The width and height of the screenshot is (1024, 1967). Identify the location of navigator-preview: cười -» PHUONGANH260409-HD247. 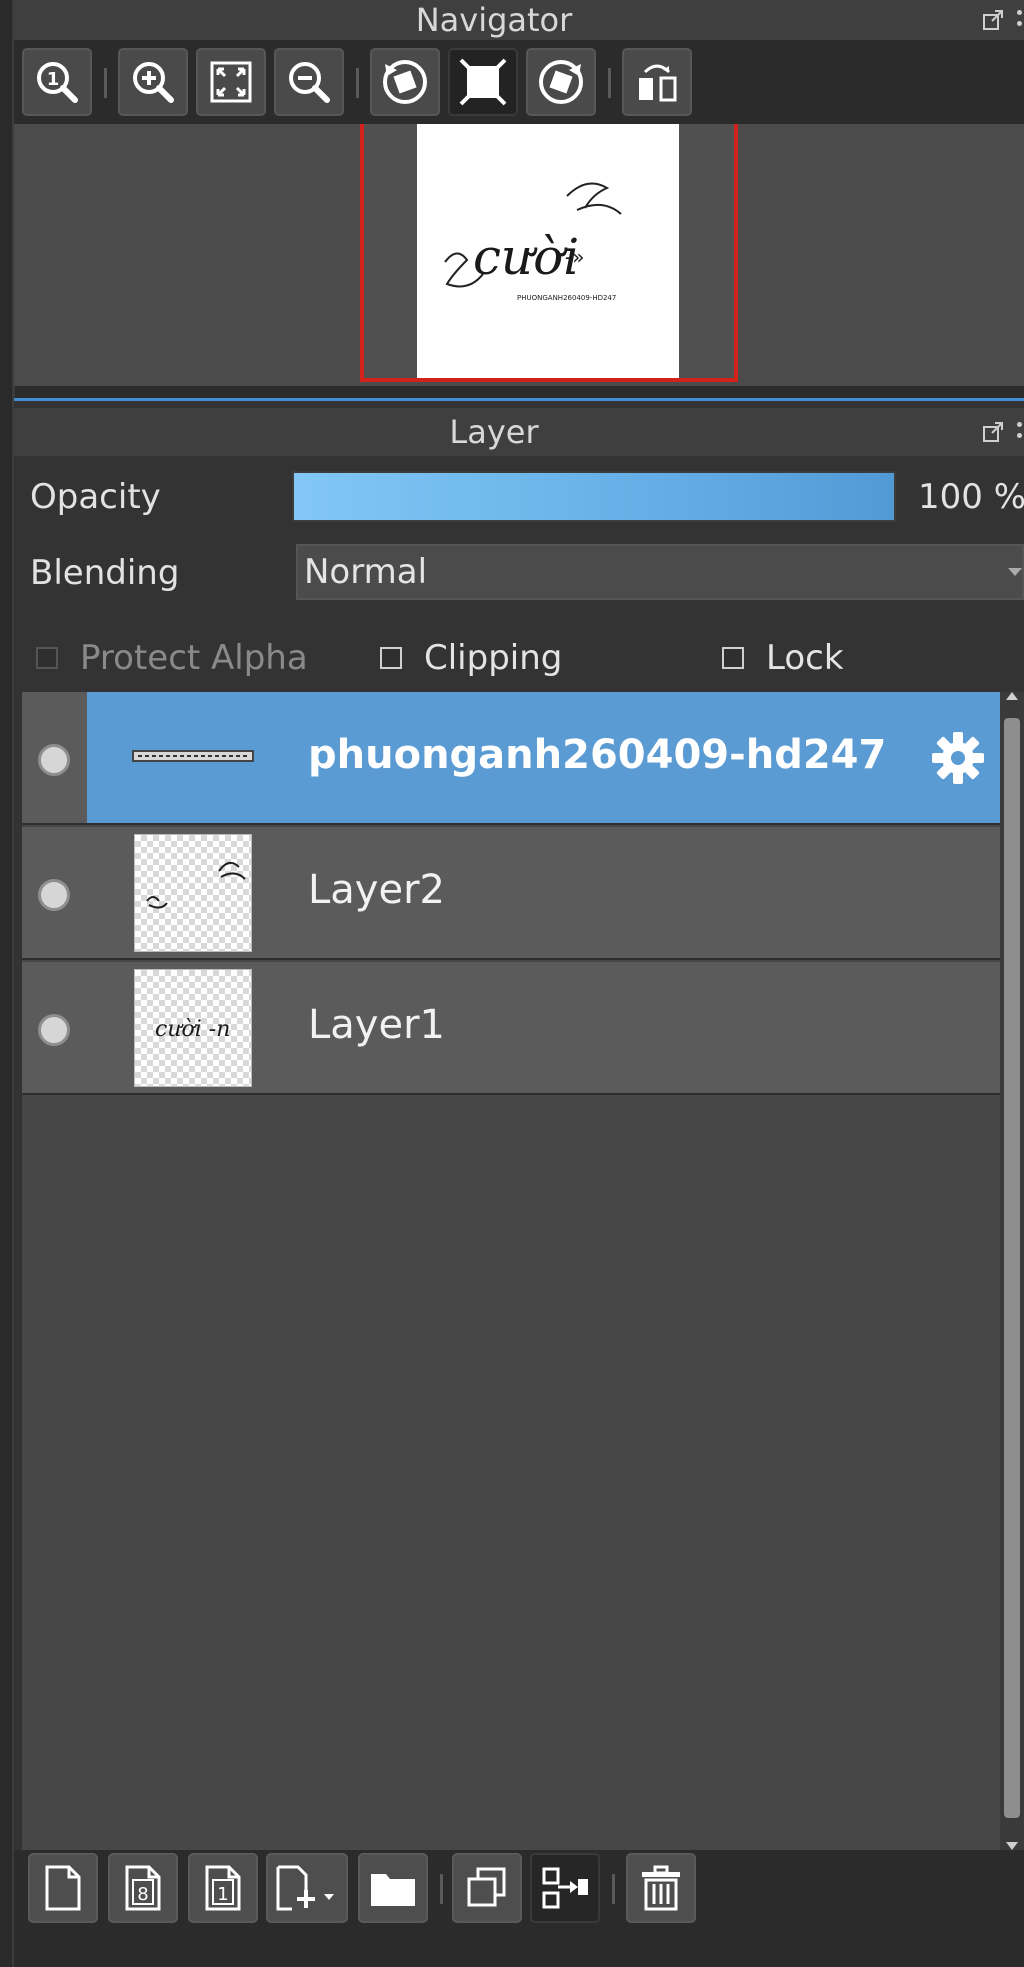
(519, 255).